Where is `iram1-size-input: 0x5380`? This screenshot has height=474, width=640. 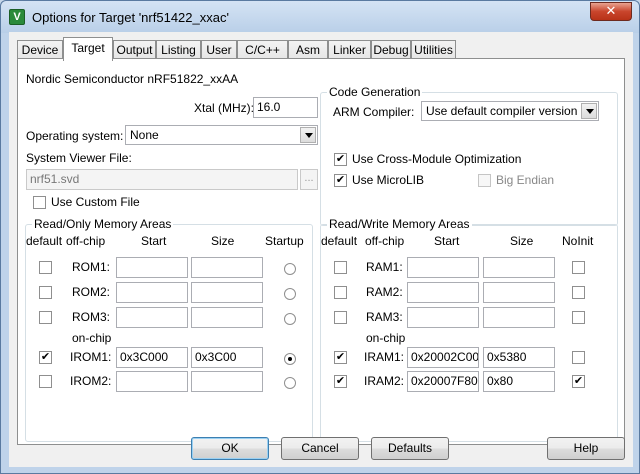
iram1-size-input: 0x5380 is located at coordinates (519, 357).